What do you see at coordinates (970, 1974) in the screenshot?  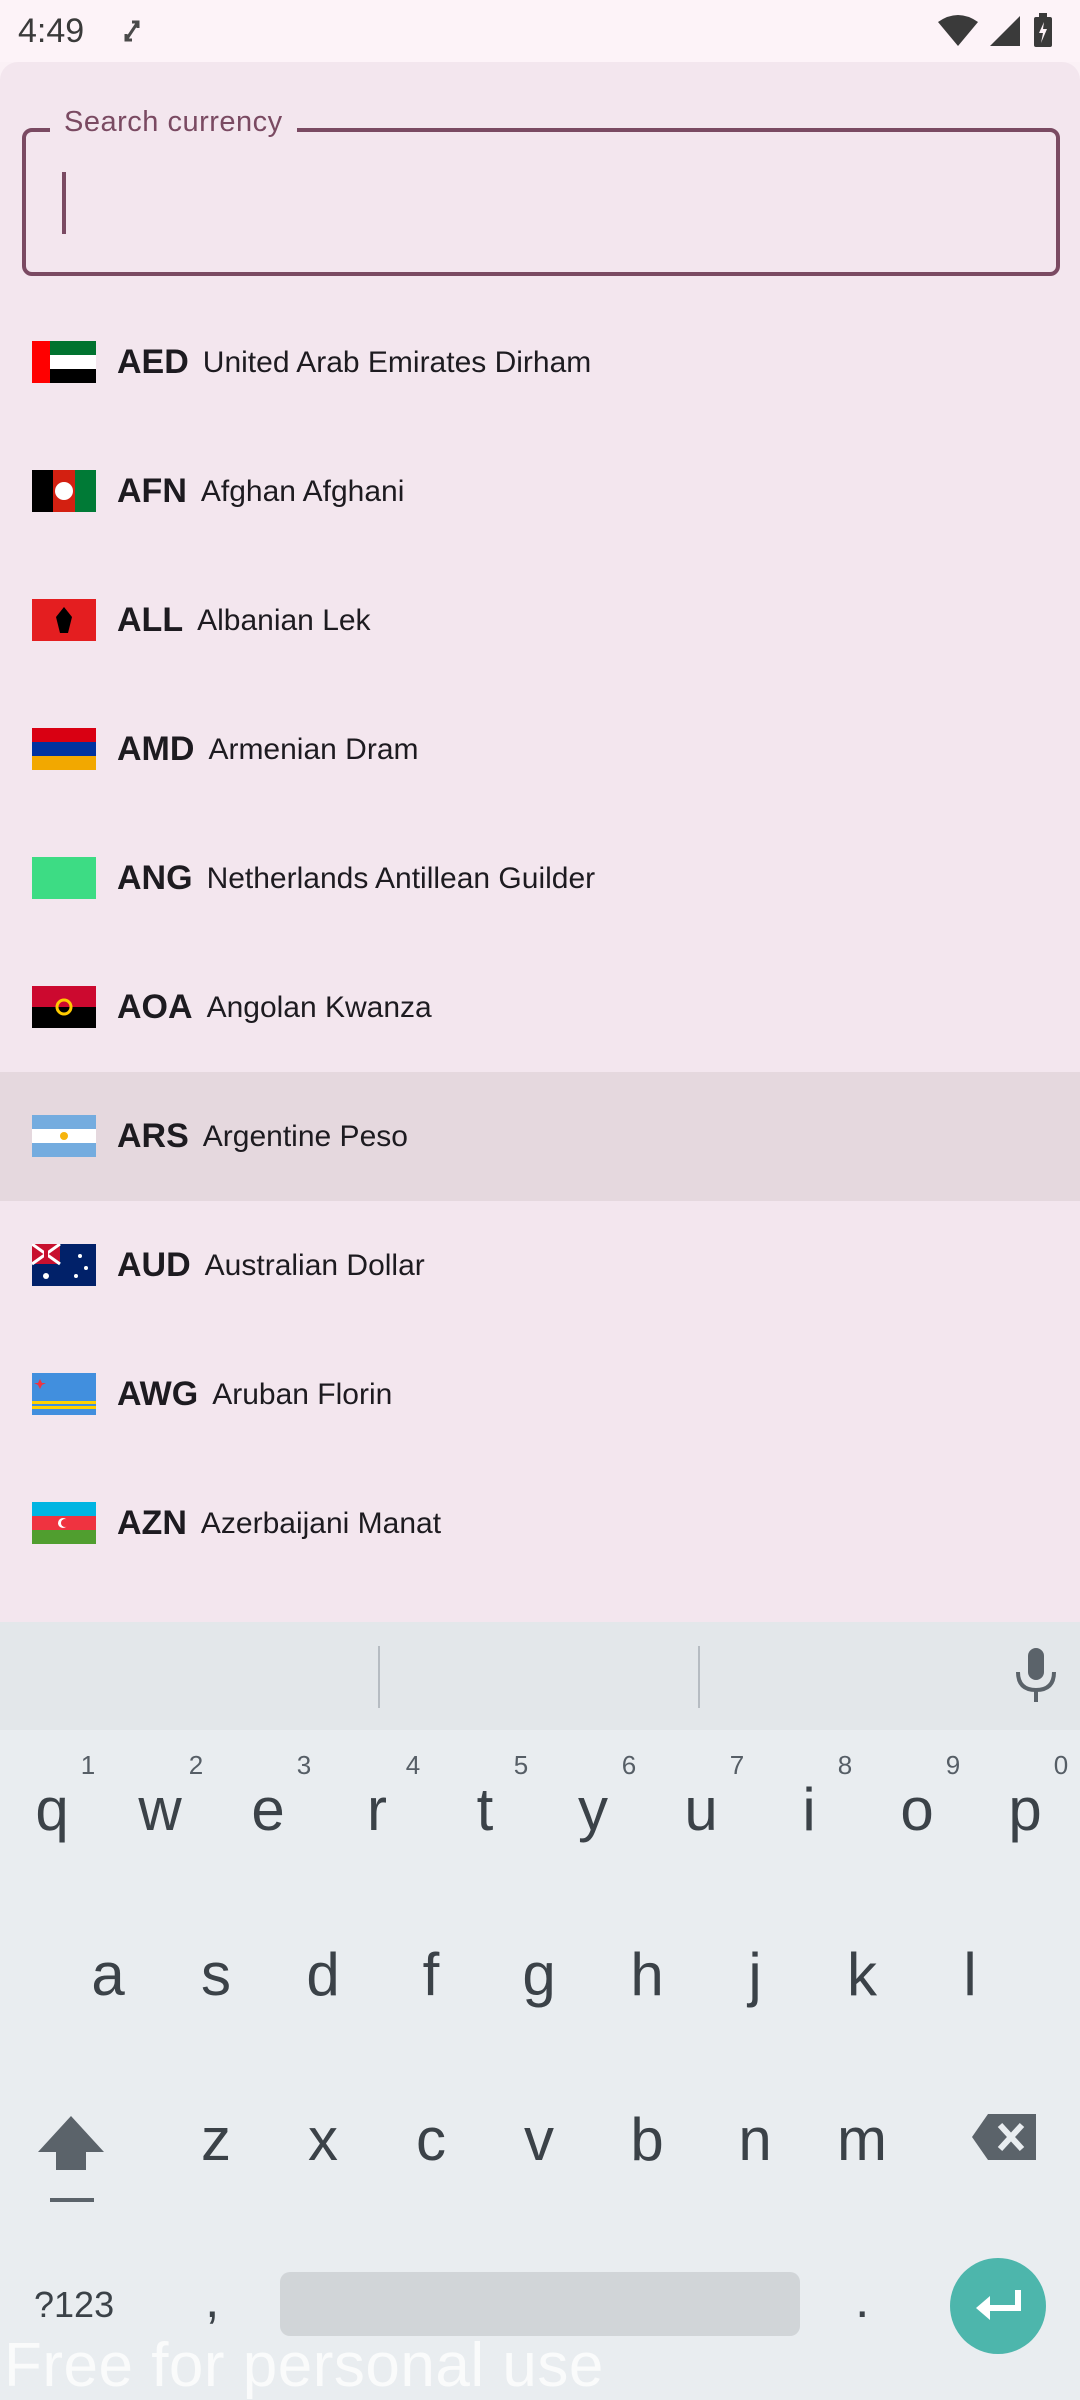 I see `key-l: l` at bounding box center [970, 1974].